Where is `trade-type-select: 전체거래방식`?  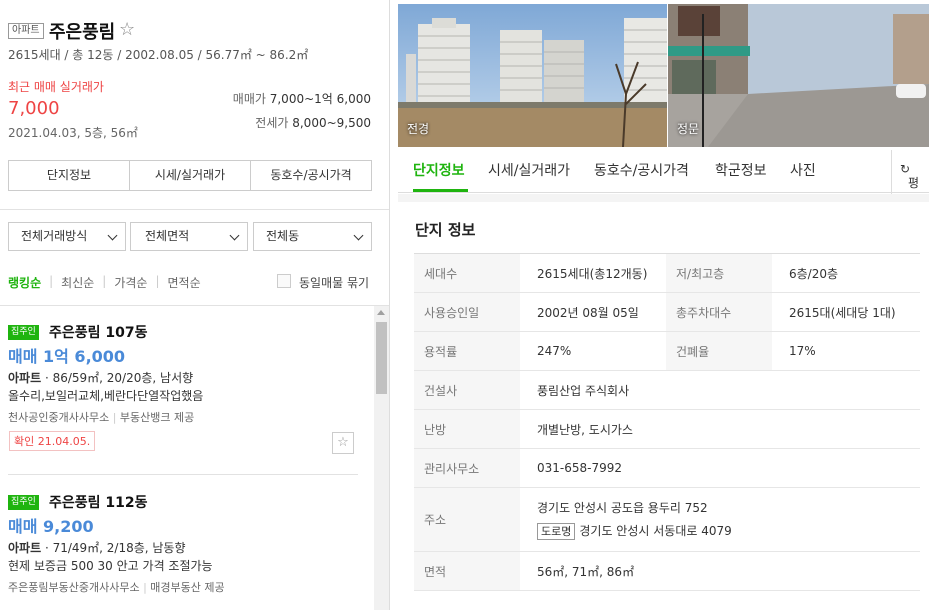
trade-type-select: 전체거래방식 is located at coordinates (67, 236).